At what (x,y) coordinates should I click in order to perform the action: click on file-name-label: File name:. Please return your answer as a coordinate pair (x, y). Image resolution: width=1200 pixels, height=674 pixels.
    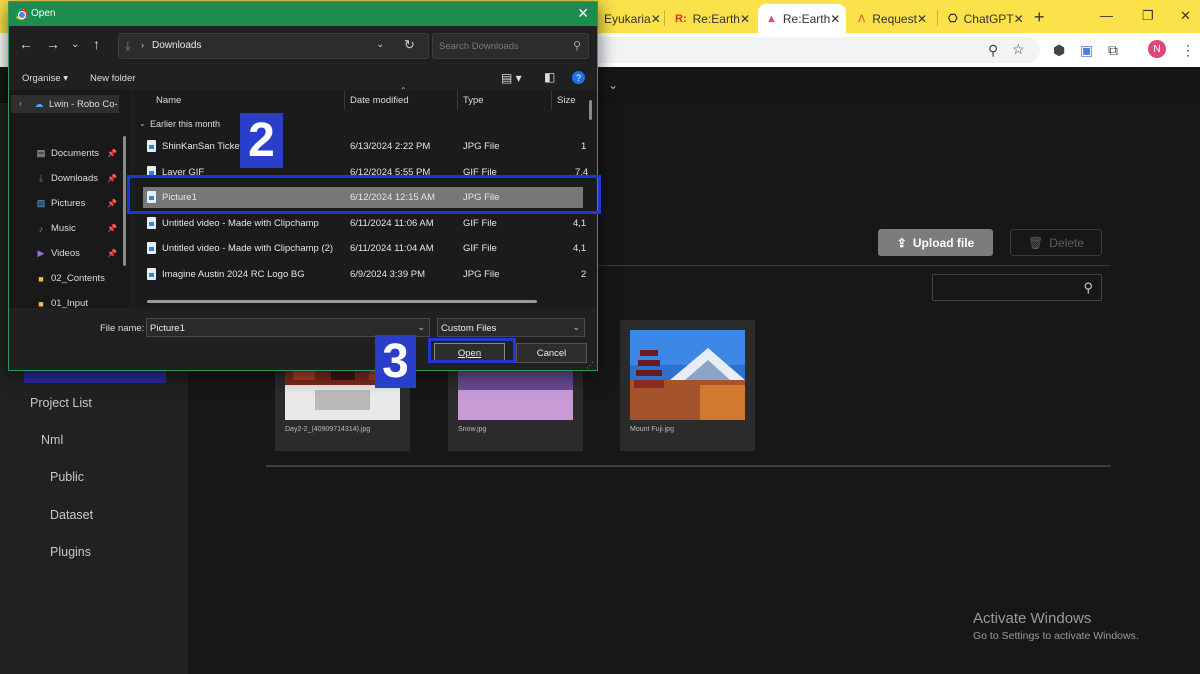
    Looking at the image, I should click on (122, 328).